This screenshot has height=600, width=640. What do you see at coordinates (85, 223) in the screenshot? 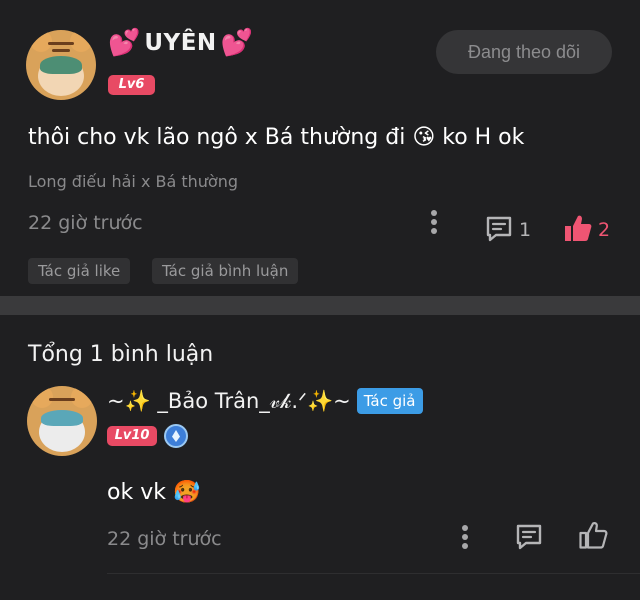
I see `post-timestamp: 22 giờ trước` at bounding box center [85, 223].